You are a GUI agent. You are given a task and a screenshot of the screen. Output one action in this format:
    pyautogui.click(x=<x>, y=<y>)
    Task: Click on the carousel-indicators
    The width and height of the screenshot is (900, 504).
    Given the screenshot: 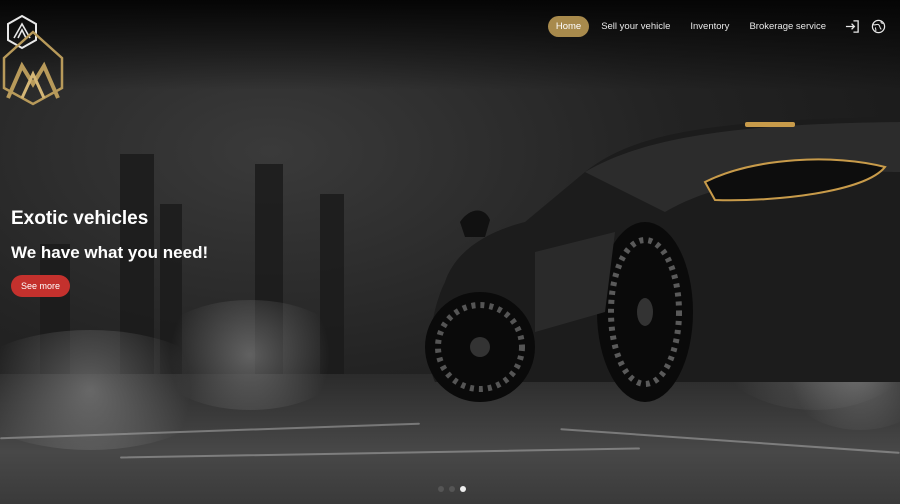 What is the action you would take?
    pyautogui.click(x=452, y=489)
    